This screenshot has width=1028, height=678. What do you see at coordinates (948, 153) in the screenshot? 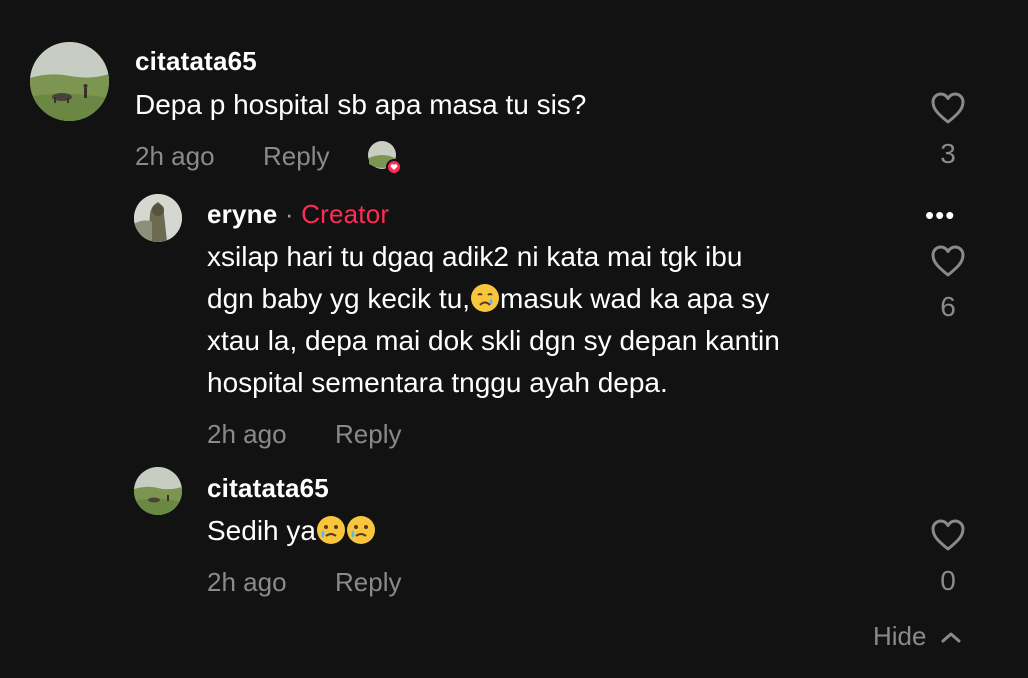
I see `like-count: 3` at bounding box center [948, 153].